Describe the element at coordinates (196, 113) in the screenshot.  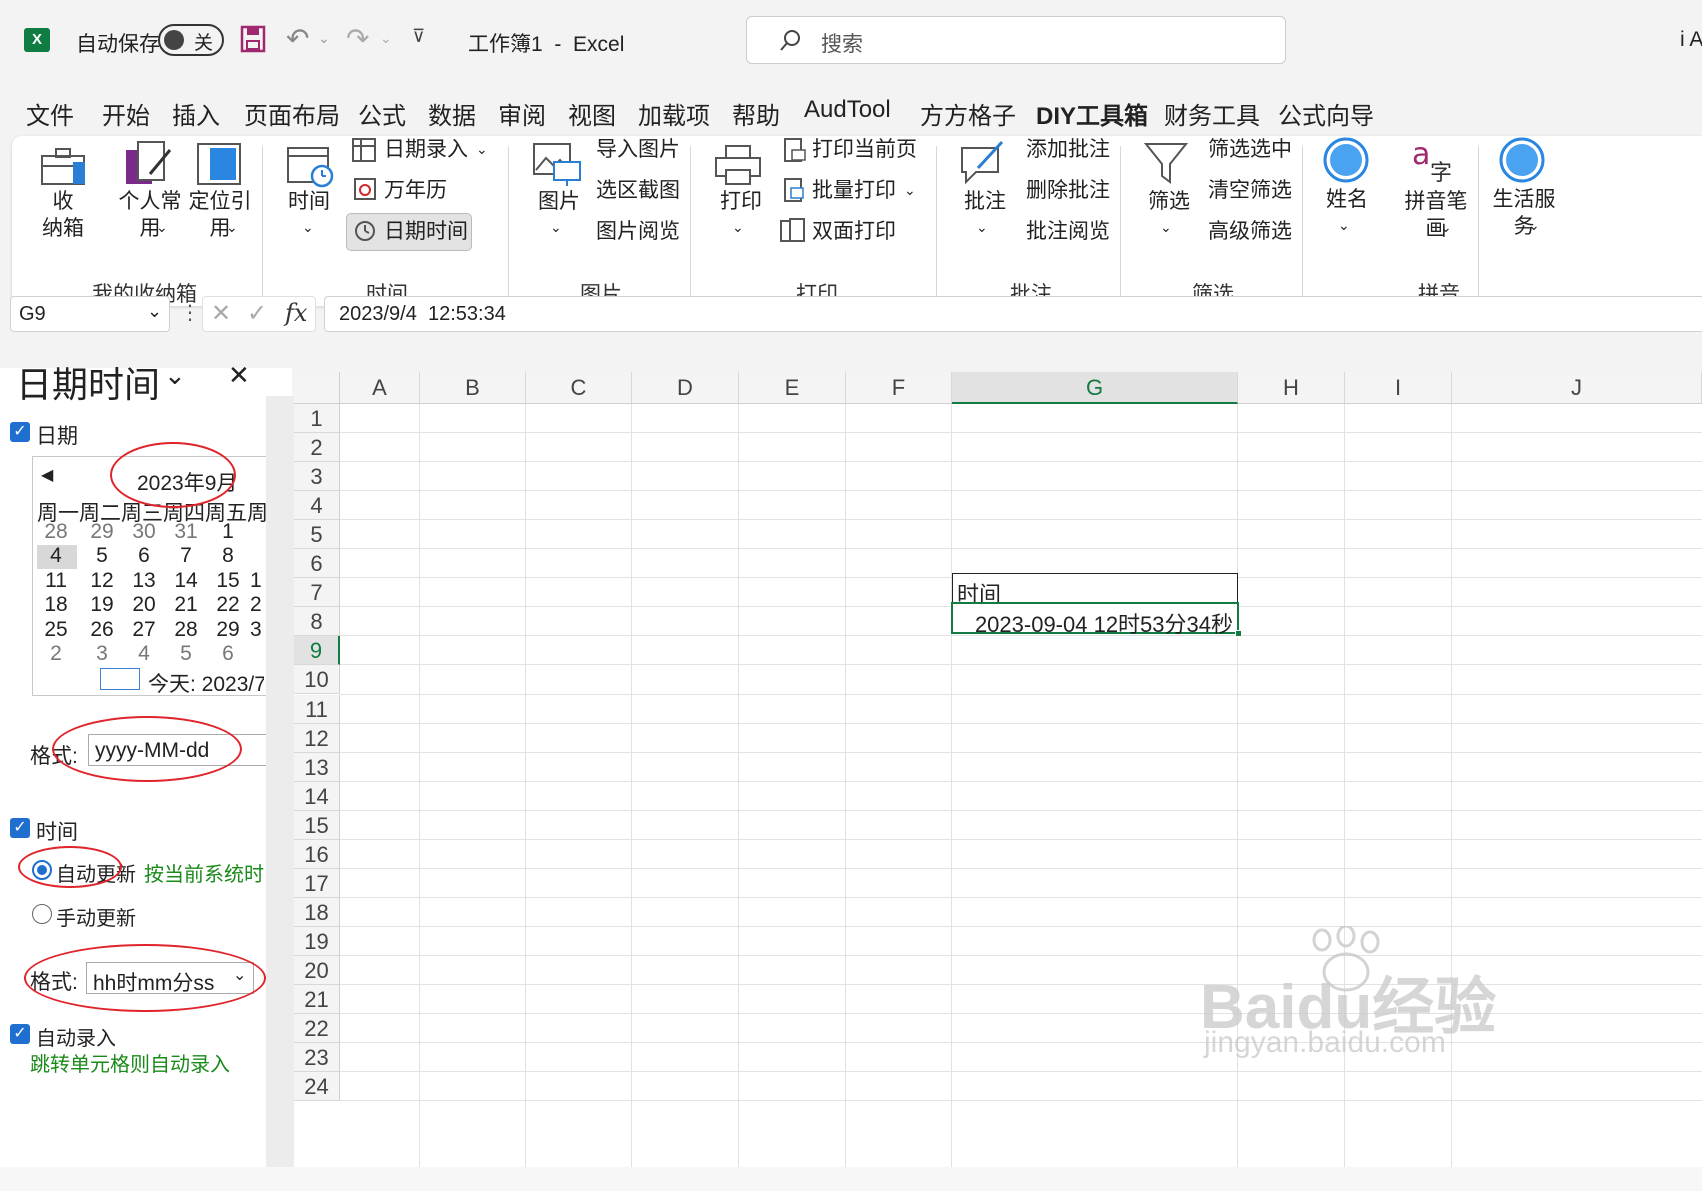
I see `tab-insert: 插入` at that location.